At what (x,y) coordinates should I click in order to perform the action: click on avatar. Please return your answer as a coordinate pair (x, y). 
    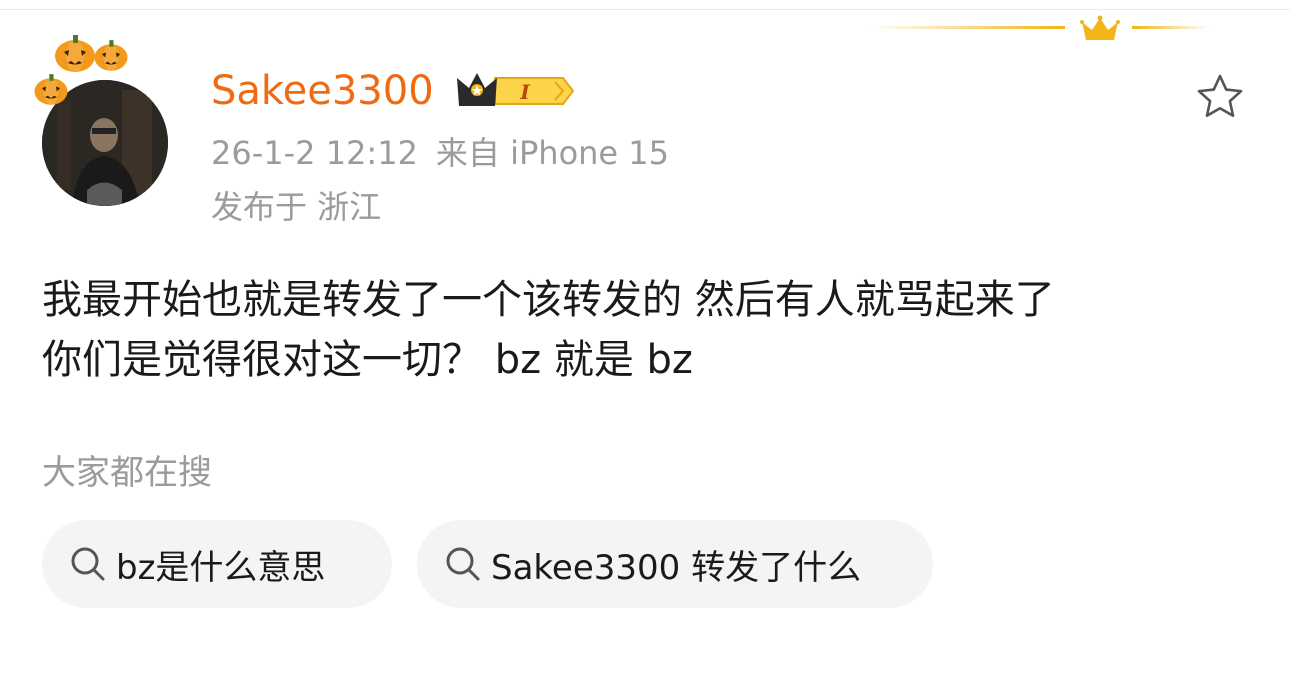
    Looking at the image, I should click on (102, 117).